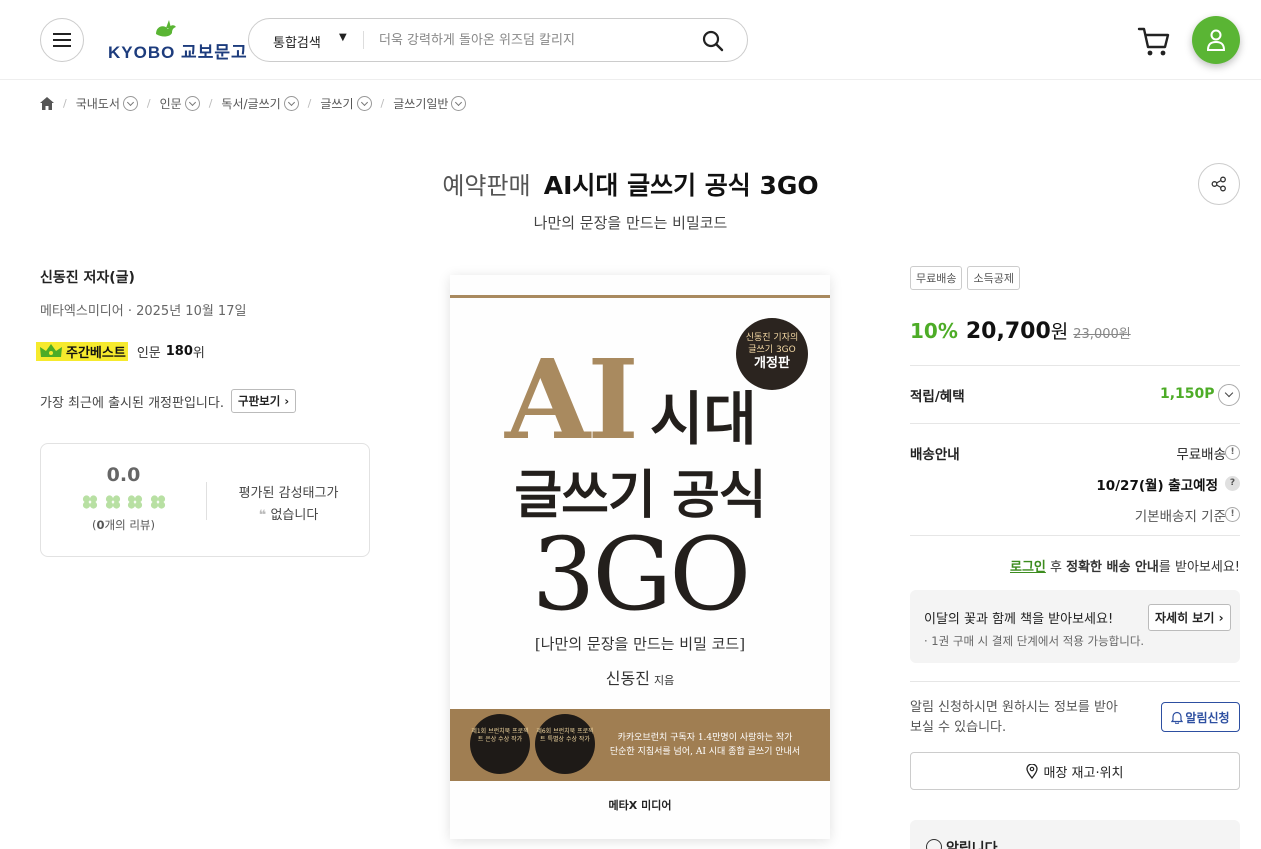 This screenshot has height=849, width=1261. What do you see at coordinates (640, 677) in the screenshot?
I see `cover-author: 신동진 지음` at bounding box center [640, 677].